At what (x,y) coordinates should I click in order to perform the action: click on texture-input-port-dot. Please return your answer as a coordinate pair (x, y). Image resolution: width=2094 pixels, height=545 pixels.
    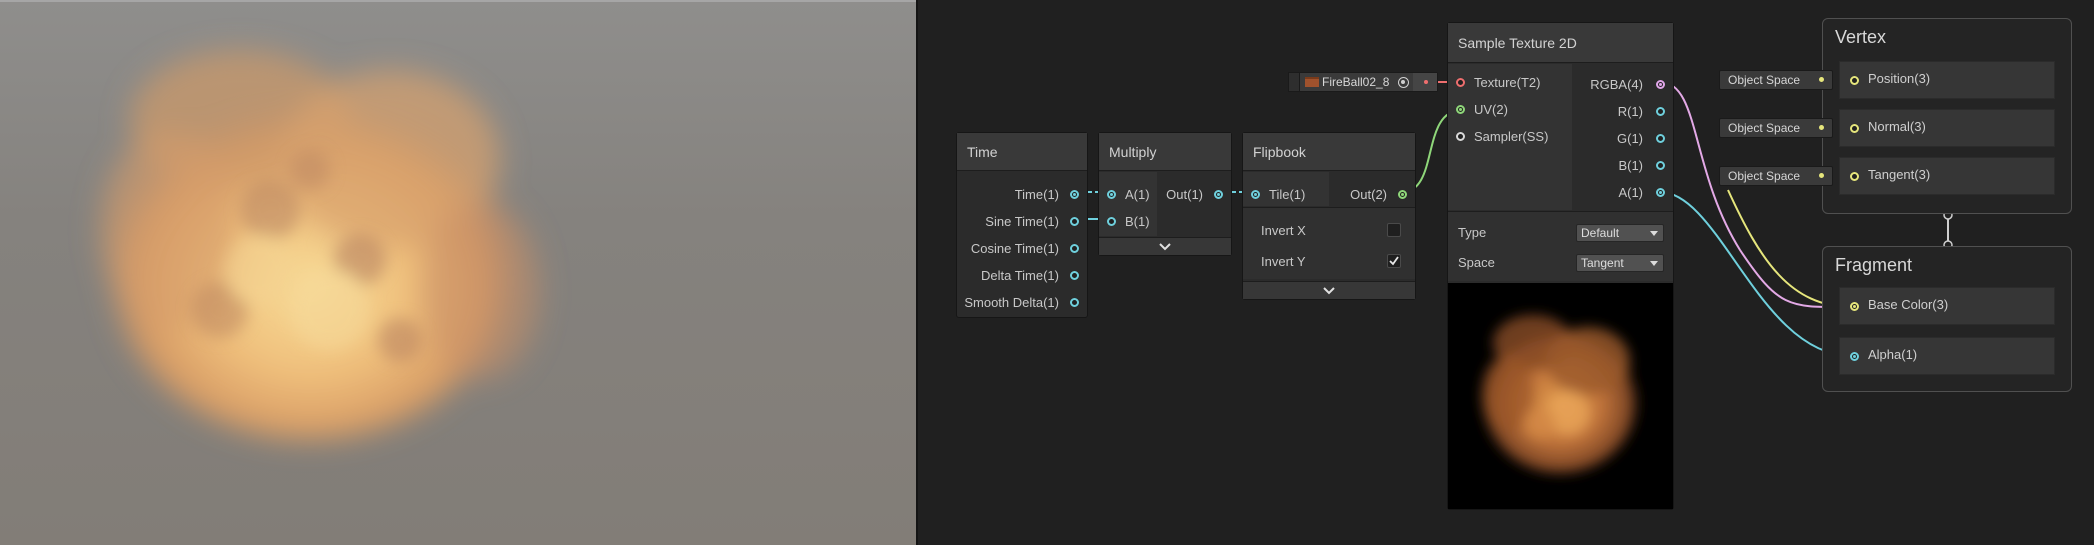
    Looking at the image, I should click on (1460, 82).